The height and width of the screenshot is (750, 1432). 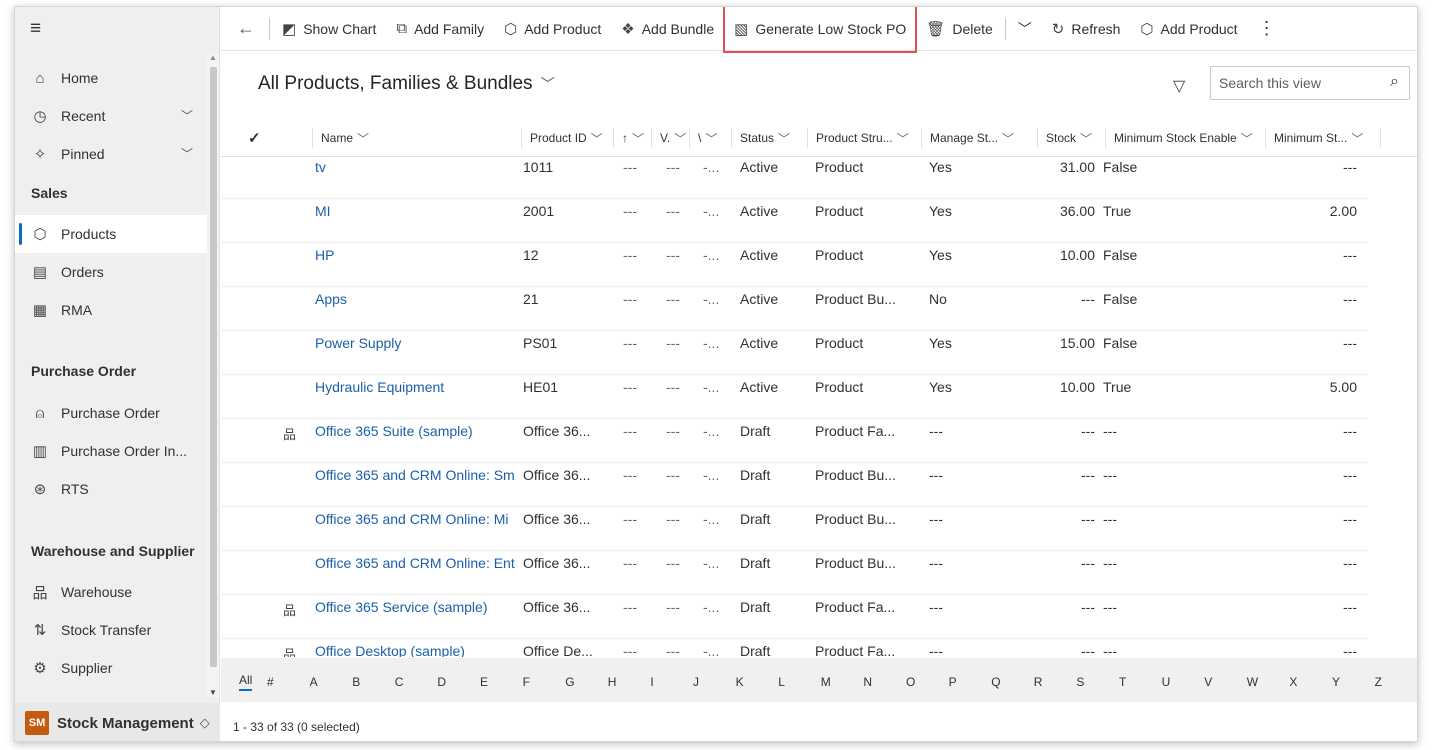 I want to click on more-commands-icon: ⋮, so click(x=1267, y=29).